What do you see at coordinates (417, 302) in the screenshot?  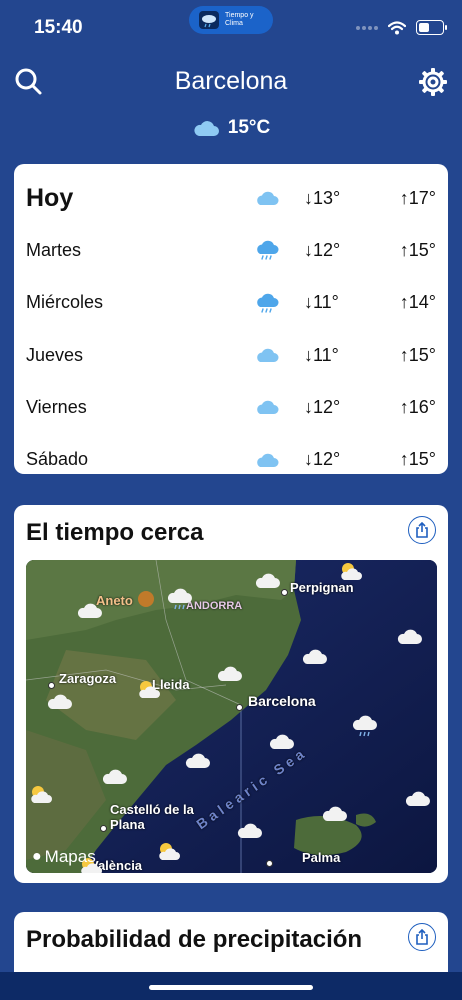 I see `forecast-max-temp: ↑14°` at bounding box center [417, 302].